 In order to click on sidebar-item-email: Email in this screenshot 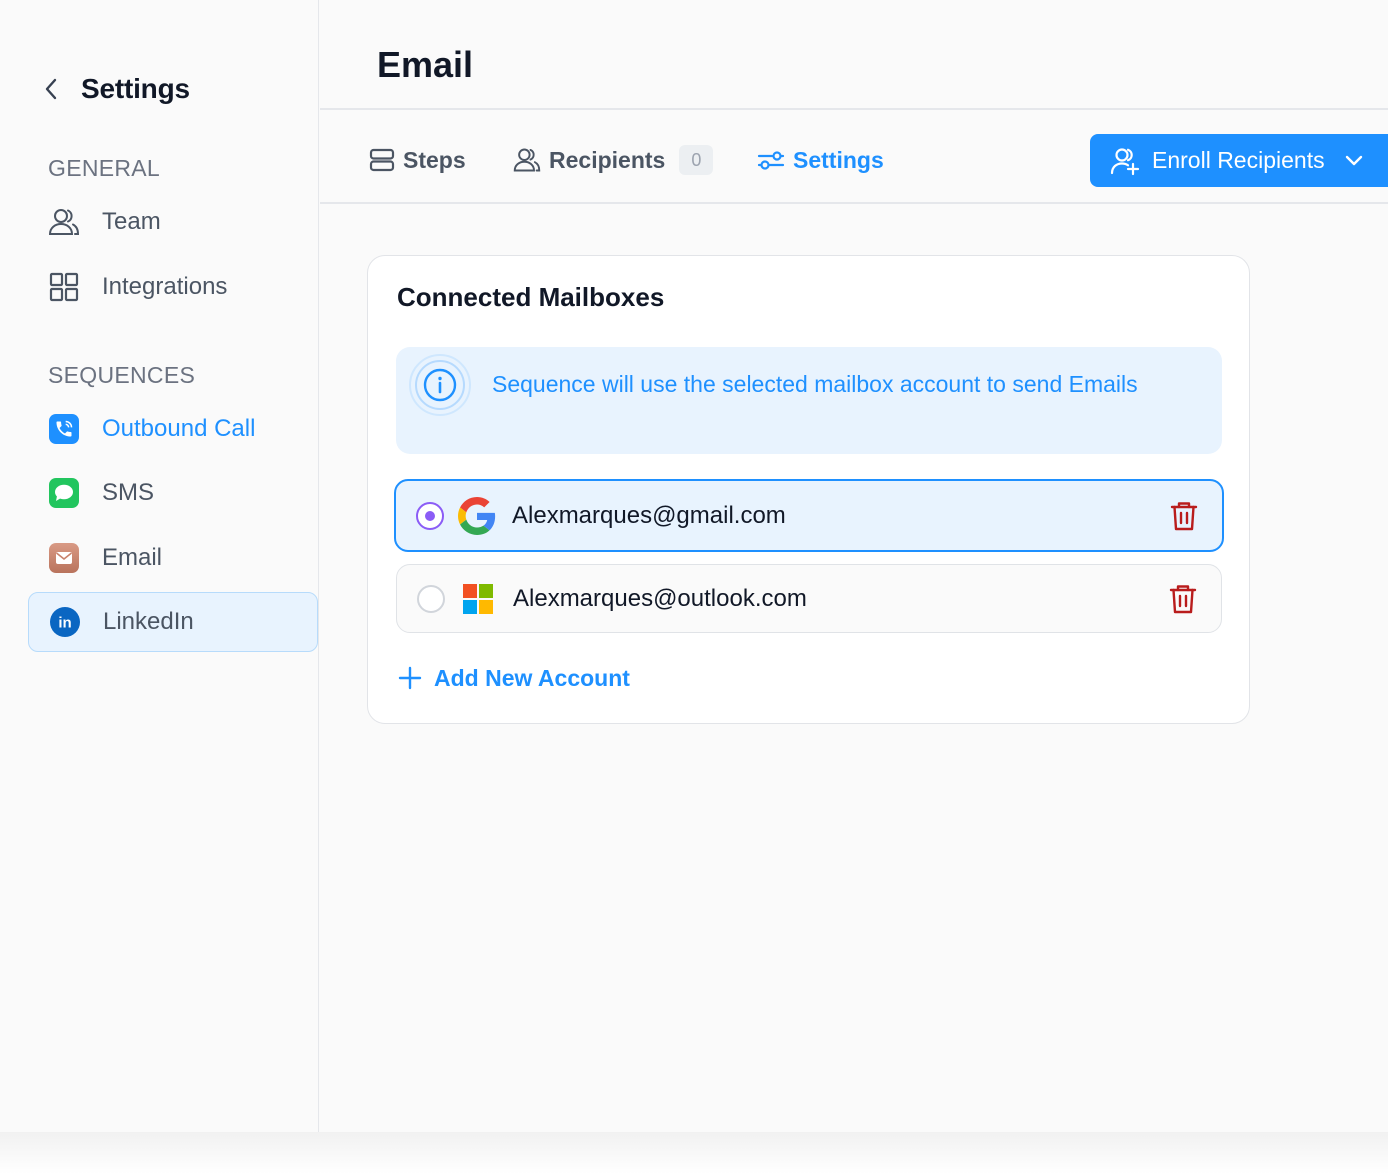, I will do `click(173, 558)`.